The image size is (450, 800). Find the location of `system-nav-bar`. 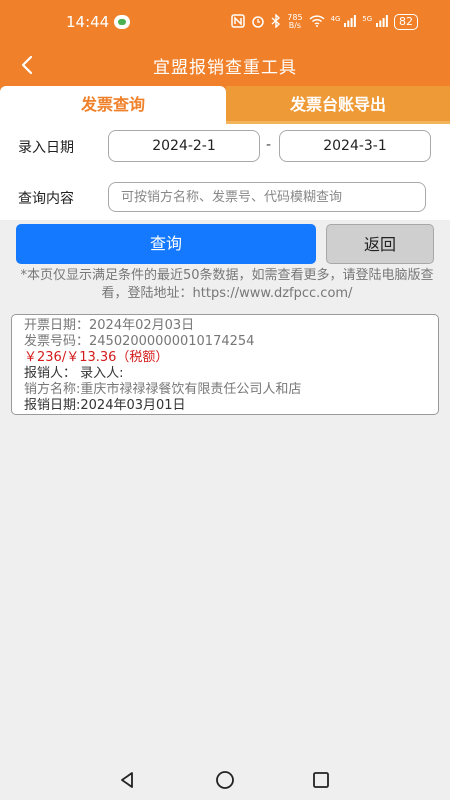

system-nav-bar is located at coordinates (225, 780).